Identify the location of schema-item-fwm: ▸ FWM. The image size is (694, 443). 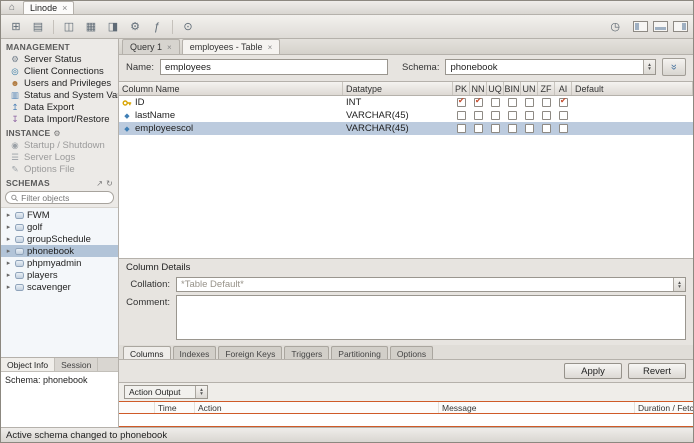
(59, 215).